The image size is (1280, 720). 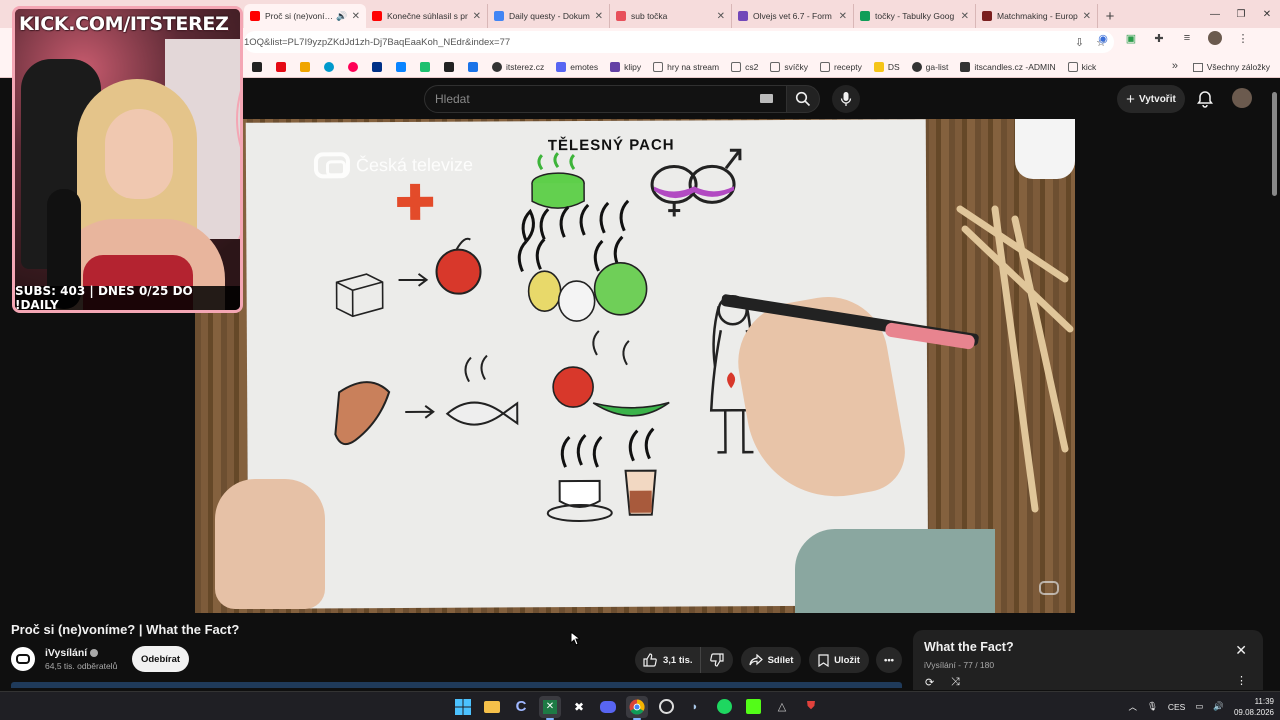 What do you see at coordinates (1103, 38) in the screenshot?
I see `extension-icon: ◉` at bounding box center [1103, 38].